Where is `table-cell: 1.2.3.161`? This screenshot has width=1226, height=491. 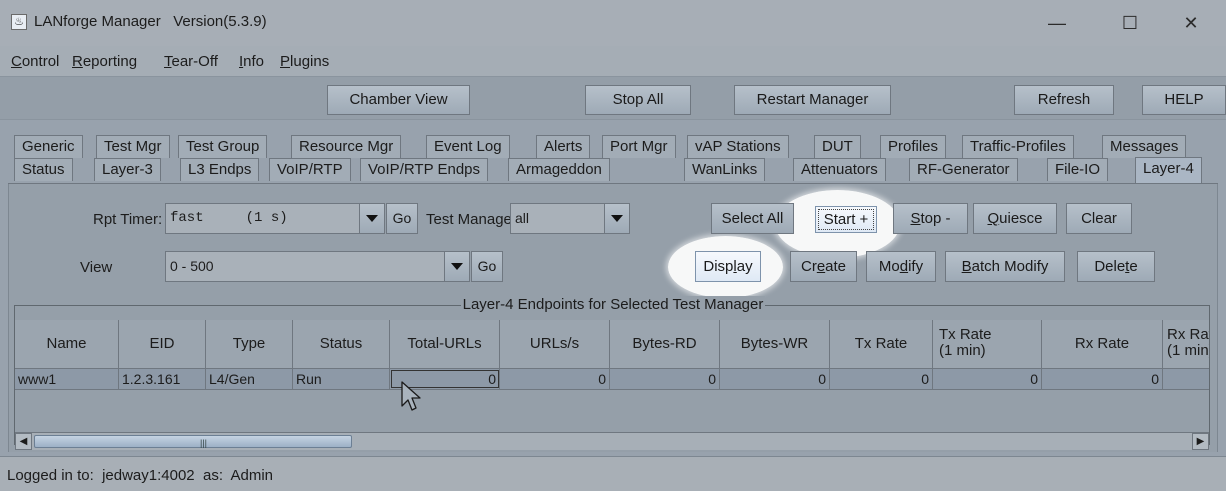 table-cell: 1.2.3.161 is located at coordinates (162, 379).